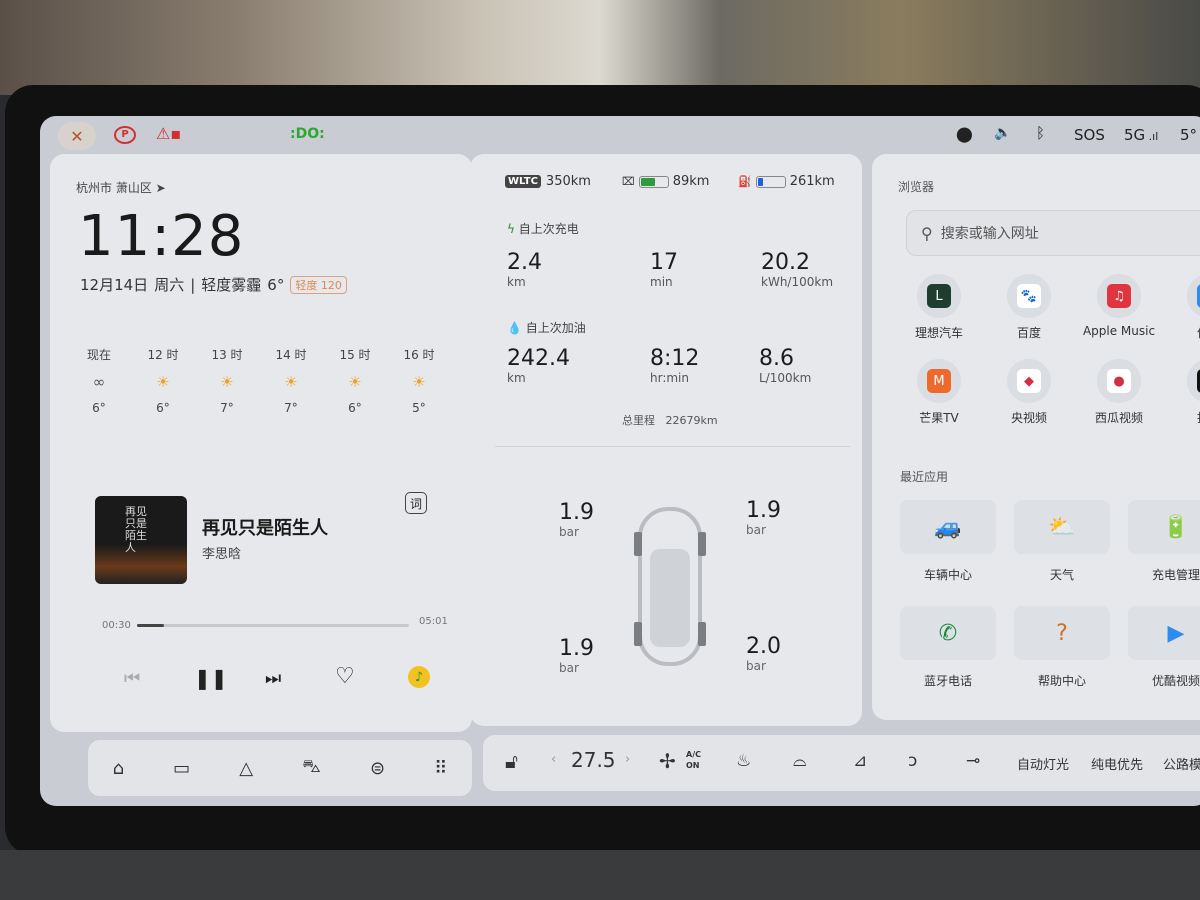 The width and height of the screenshot is (1200, 900). I want to click on browser-search-input: ⚲ 搜索或输入网址, so click(1053, 233).